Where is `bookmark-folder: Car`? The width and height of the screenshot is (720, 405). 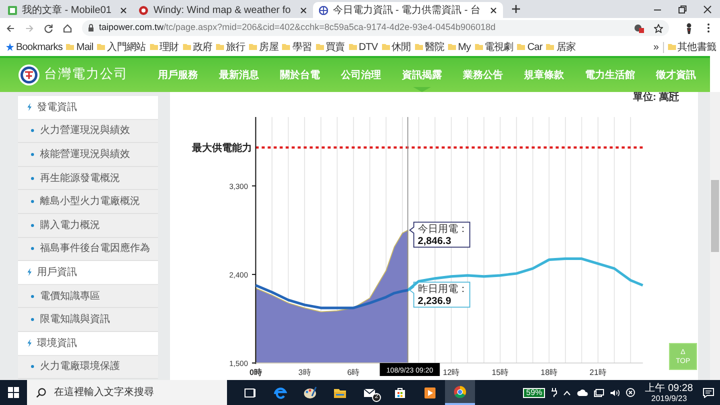
bookmark-folder: Car is located at coordinates (529, 47).